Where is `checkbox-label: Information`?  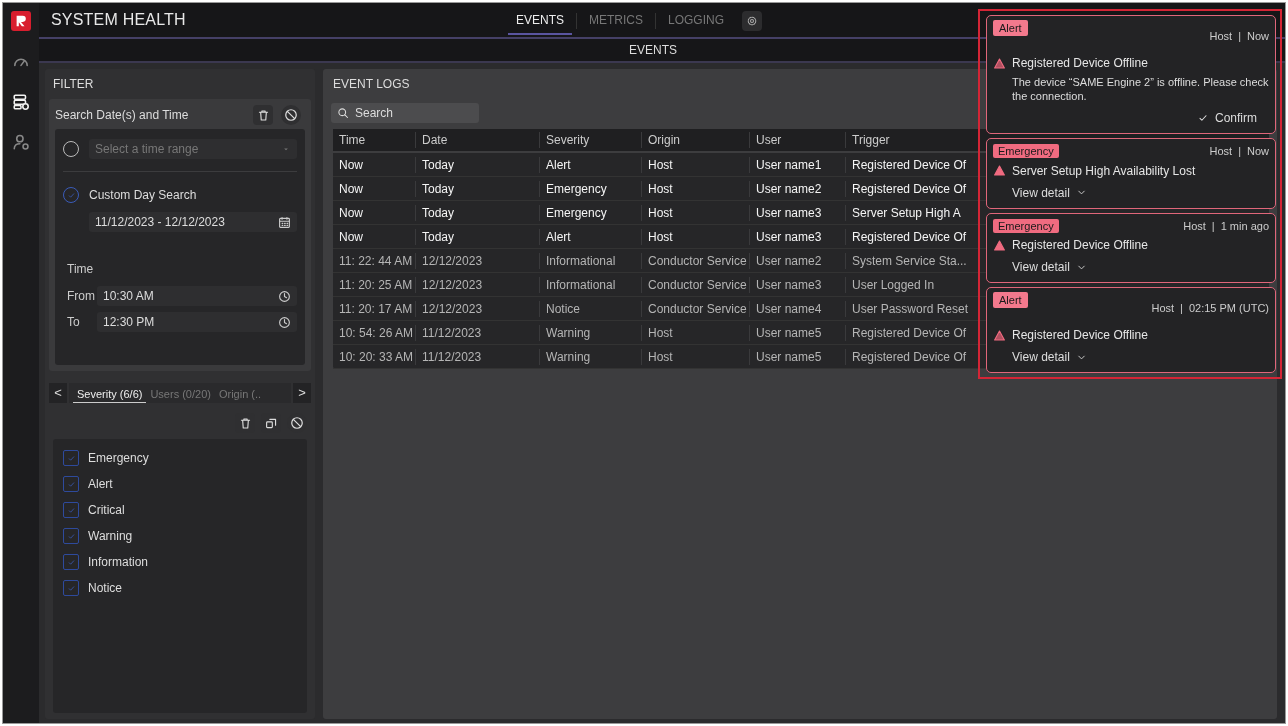
checkbox-label: Information is located at coordinates (118, 562).